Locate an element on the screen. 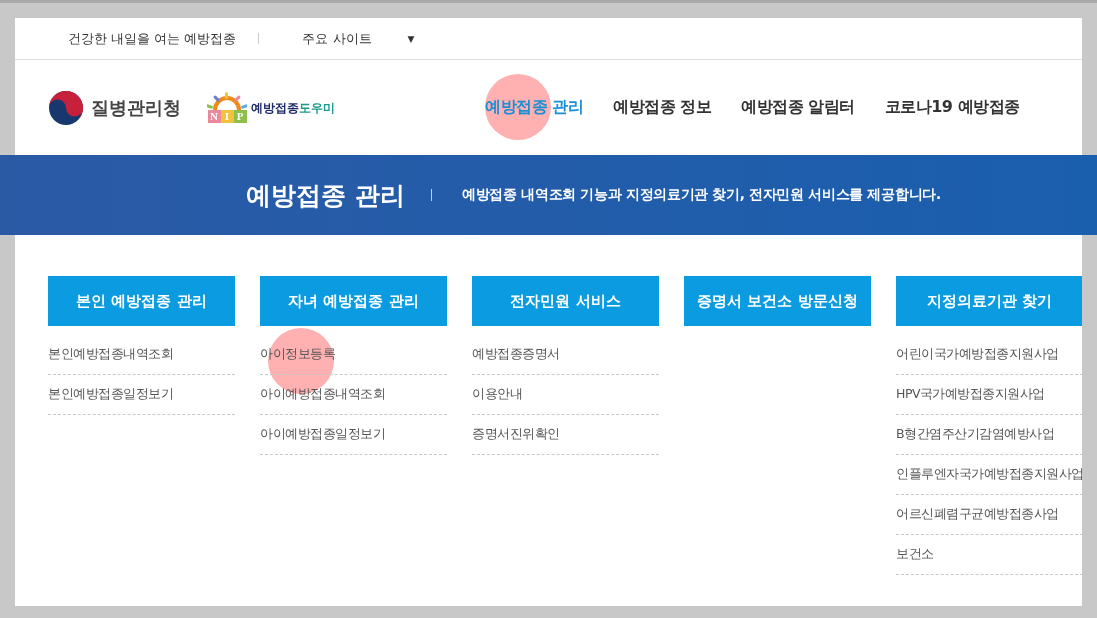 This screenshot has width=1097, height=618. submenu-link: 증명서진위확인 is located at coordinates (565, 435).